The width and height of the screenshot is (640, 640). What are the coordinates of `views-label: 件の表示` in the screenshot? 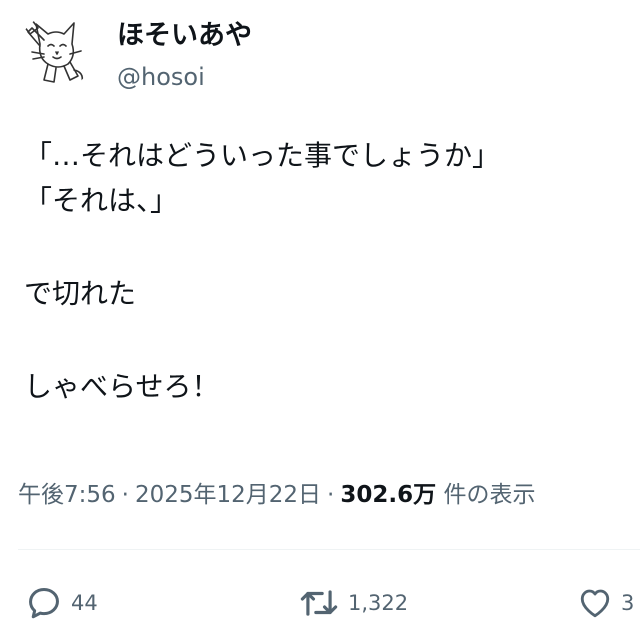 It's located at (489, 495).